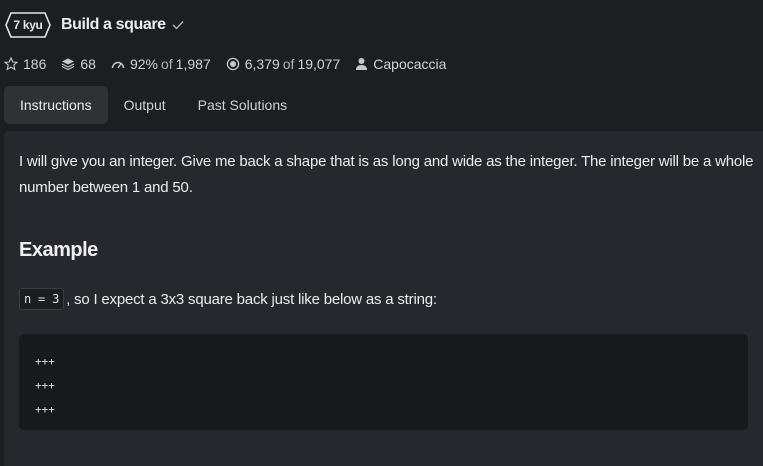 This screenshot has height=466, width=763. What do you see at coordinates (262, 64) in the screenshot?
I see `completed-count: 6,379` at bounding box center [262, 64].